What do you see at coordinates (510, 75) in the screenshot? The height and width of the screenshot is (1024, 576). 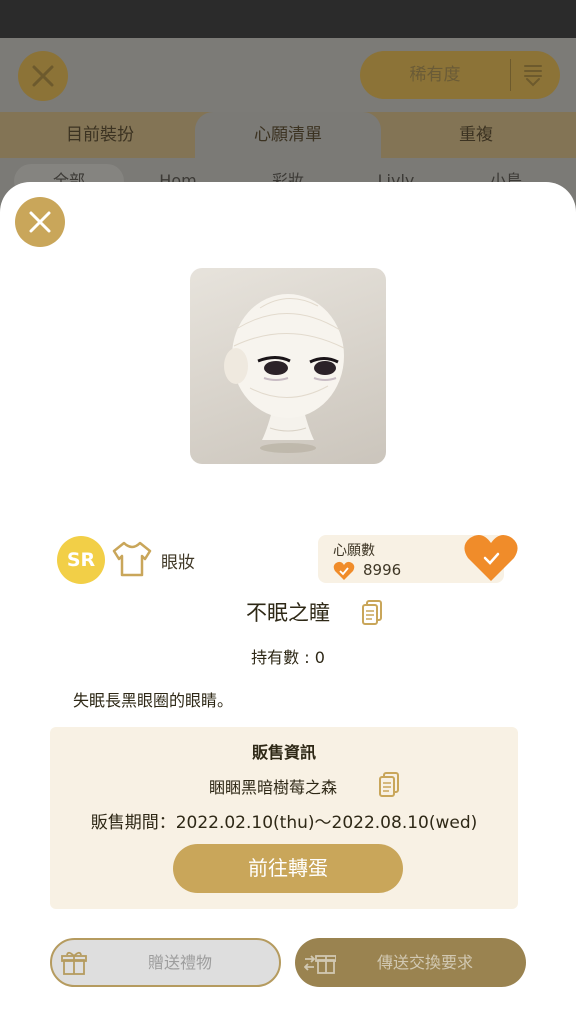 I see `divider` at bounding box center [510, 75].